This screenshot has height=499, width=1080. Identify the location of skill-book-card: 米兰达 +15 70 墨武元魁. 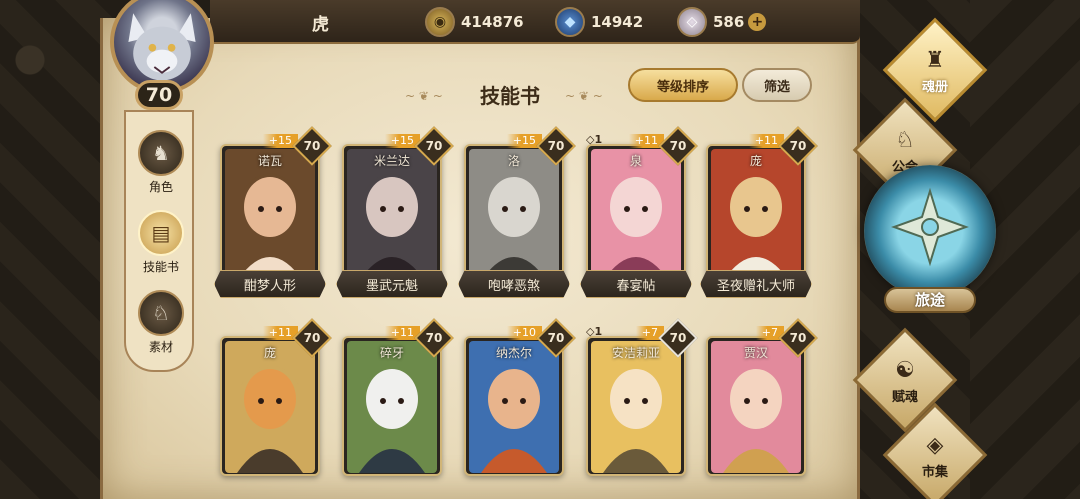
(395, 212).